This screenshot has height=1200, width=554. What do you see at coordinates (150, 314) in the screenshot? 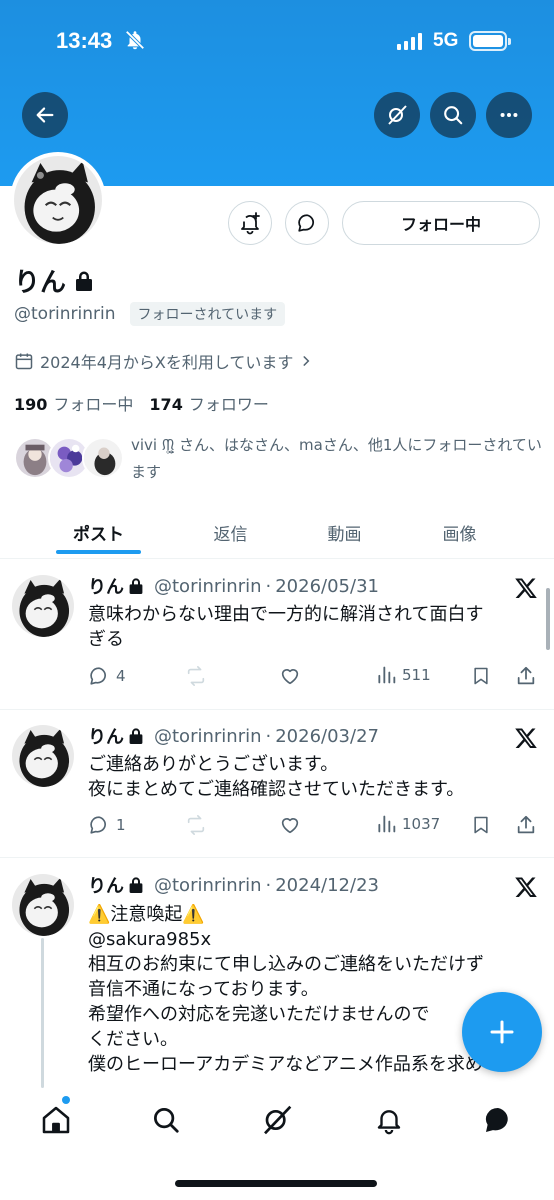
I see `handle-row: @torinrinrin フォローされています` at bounding box center [150, 314].